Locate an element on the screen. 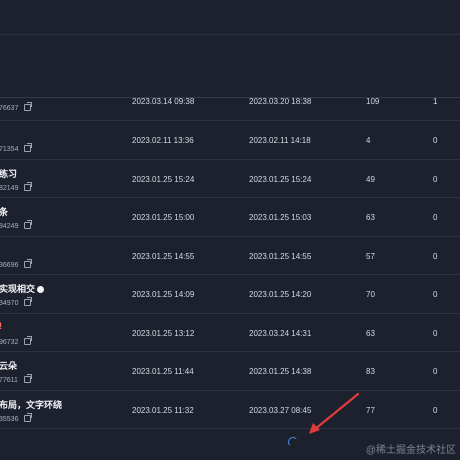  updated-time: 2023.01.25 14:38 is located at coordinates (280, 371).